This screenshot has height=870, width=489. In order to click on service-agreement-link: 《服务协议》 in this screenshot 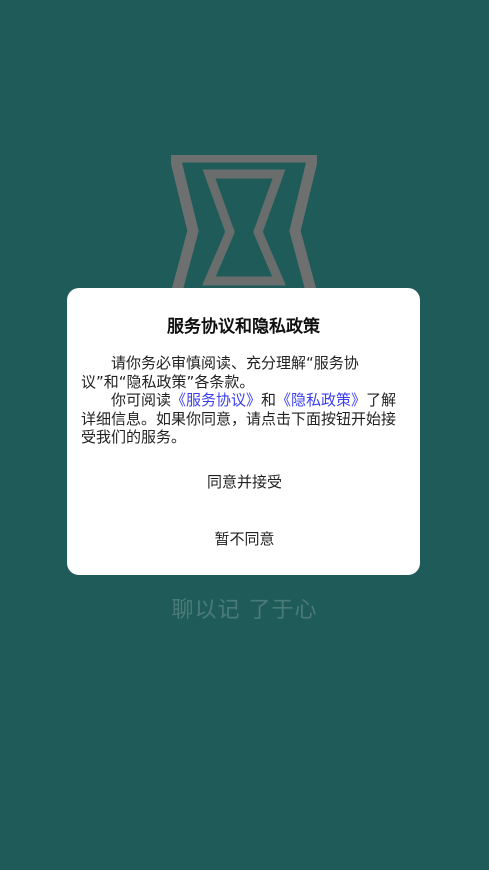, I will do `click(216, 400)`.